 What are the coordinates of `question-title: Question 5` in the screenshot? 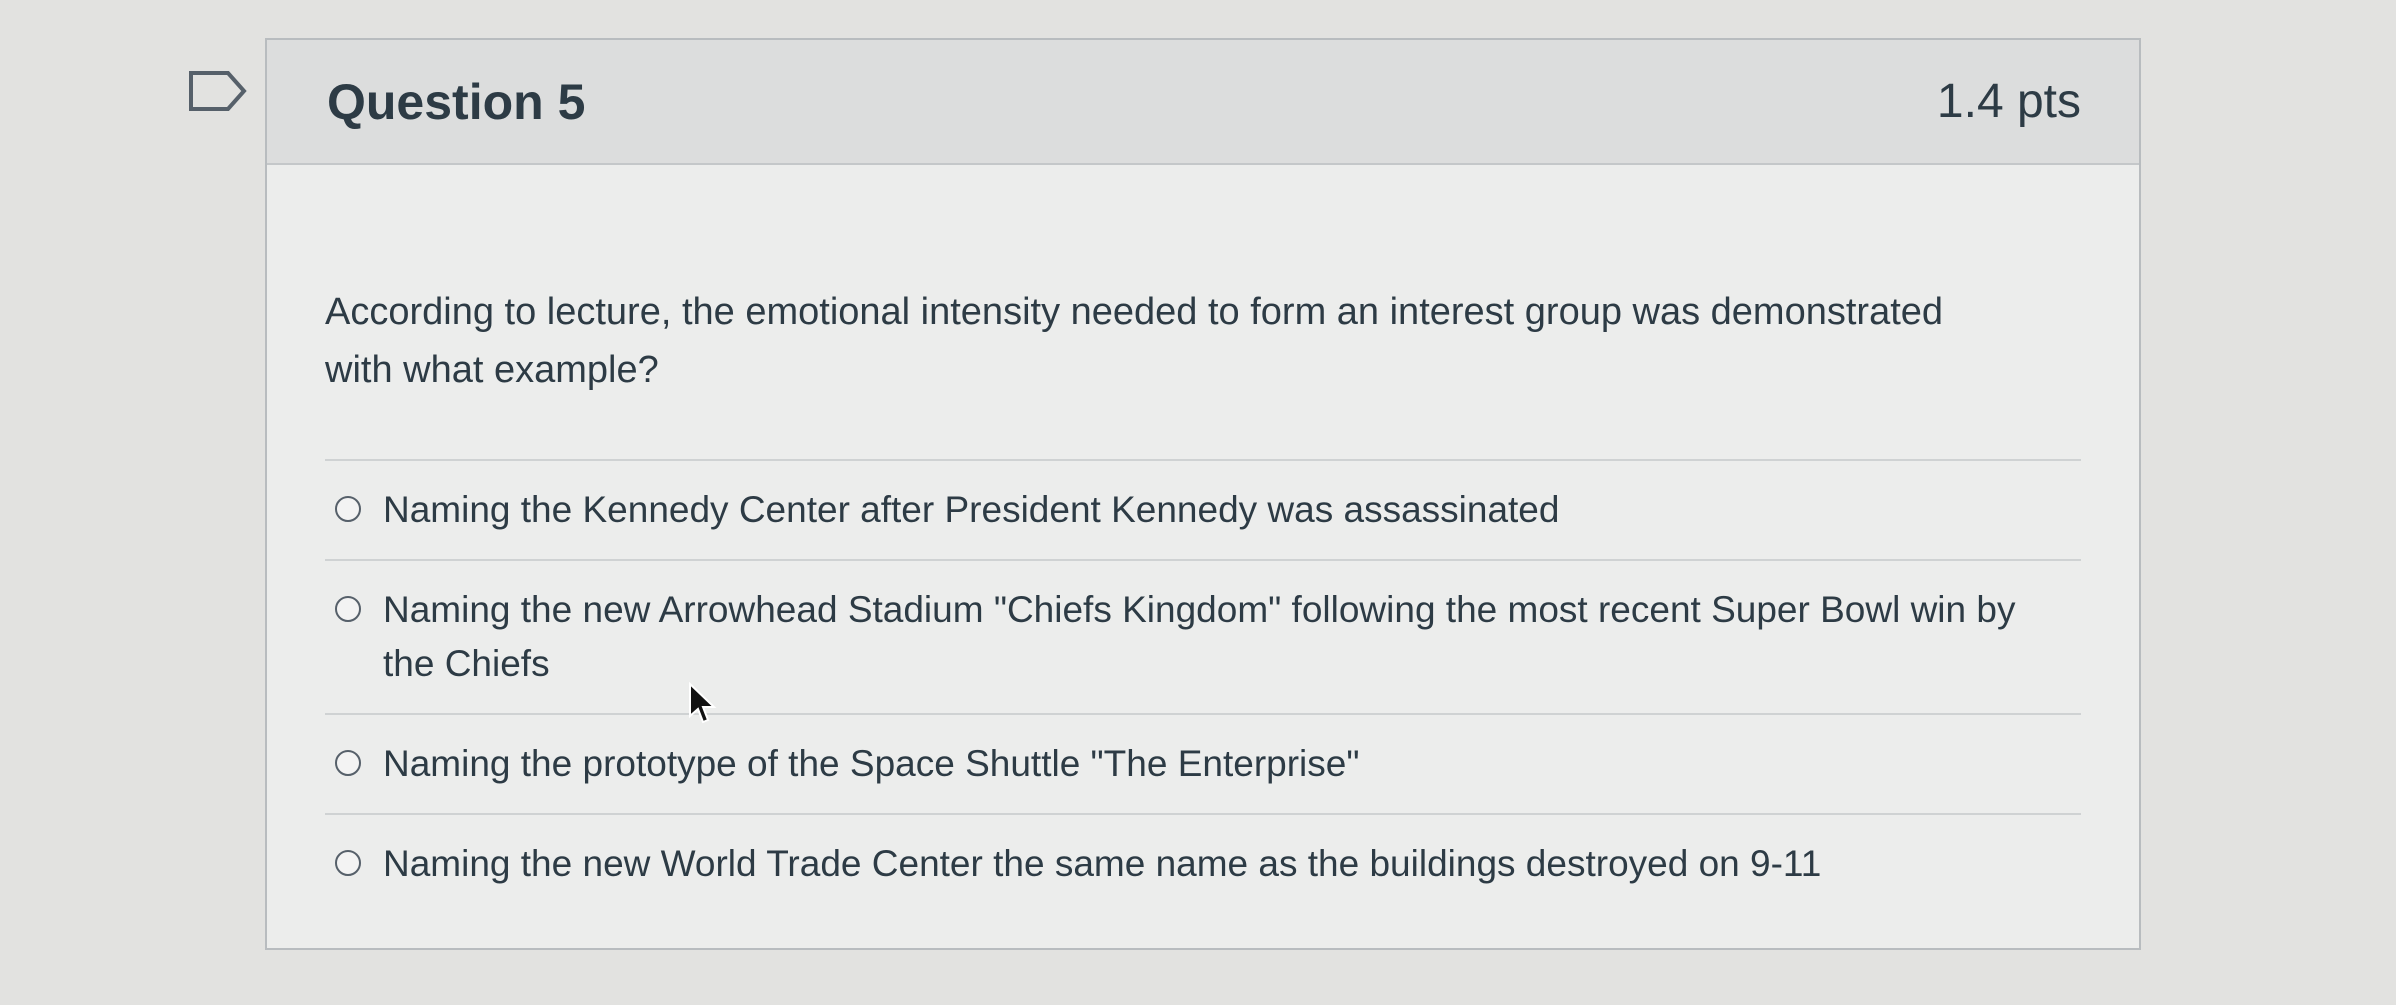 It's located at (456, 101).